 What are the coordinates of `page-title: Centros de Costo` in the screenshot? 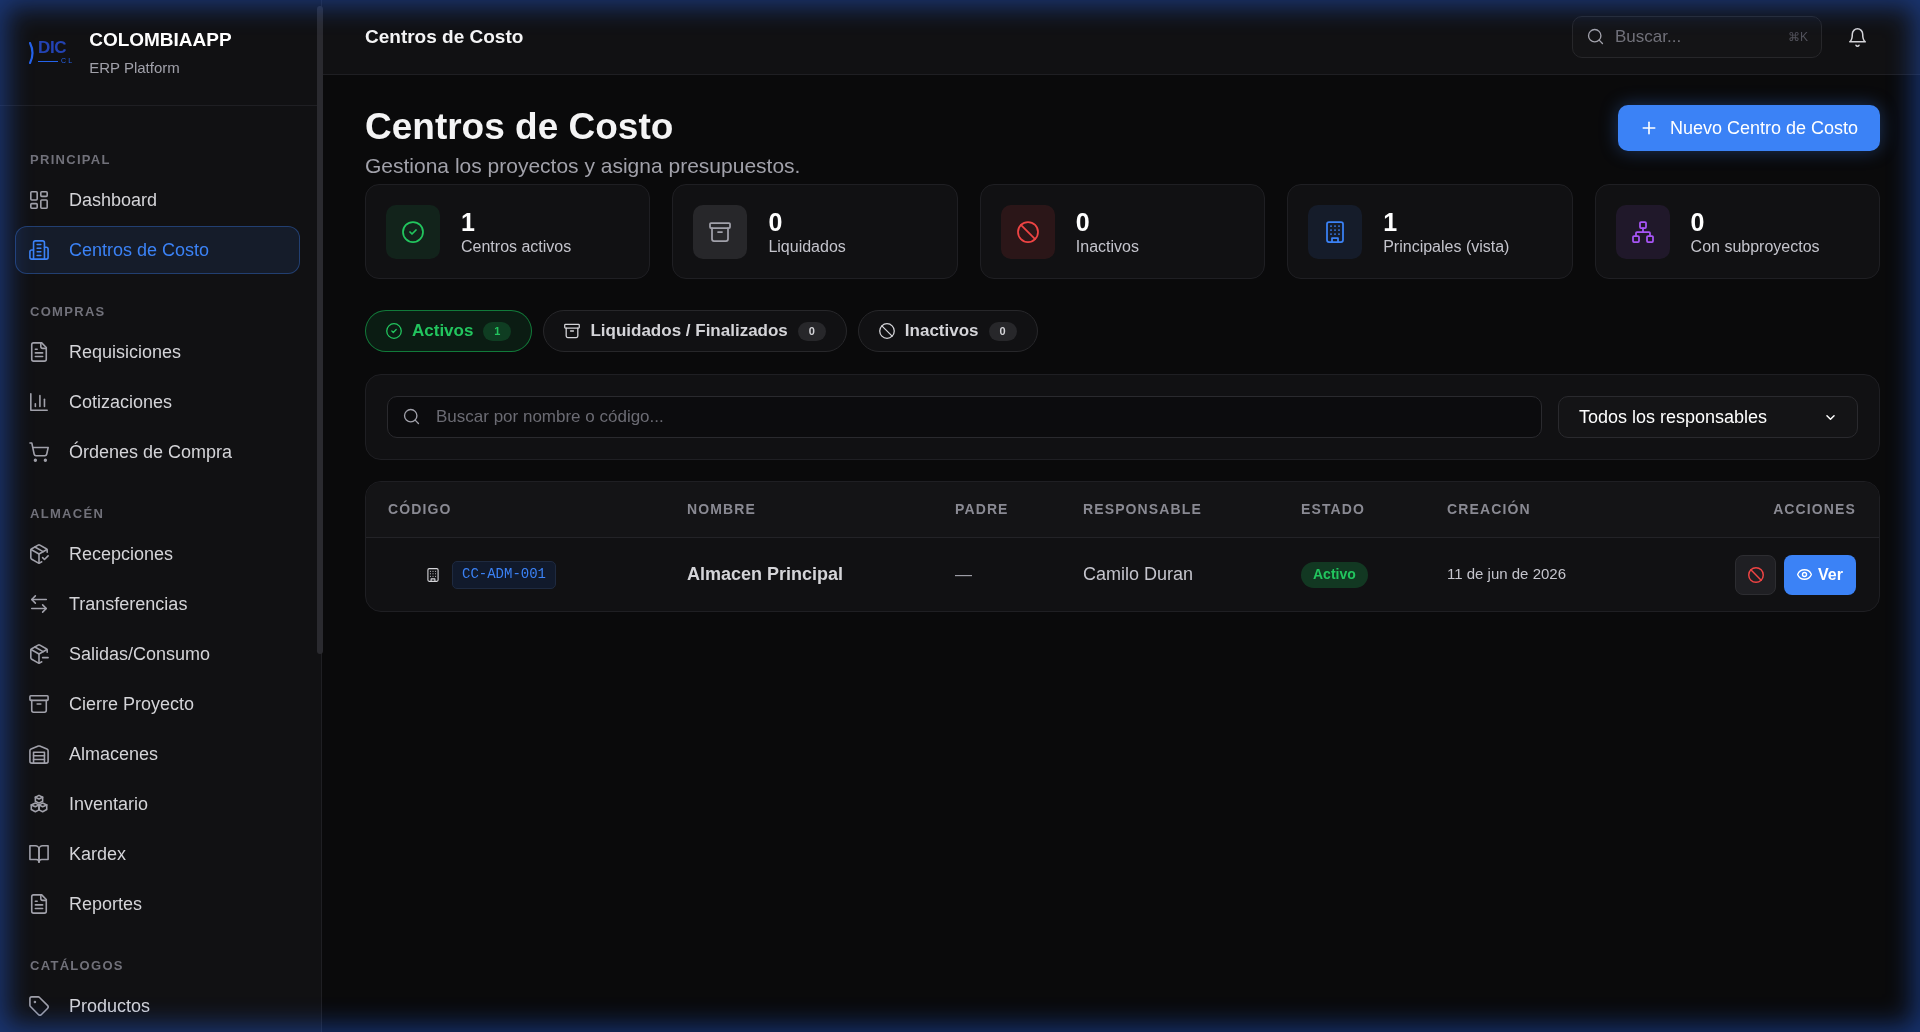 It's located at (520, 127).